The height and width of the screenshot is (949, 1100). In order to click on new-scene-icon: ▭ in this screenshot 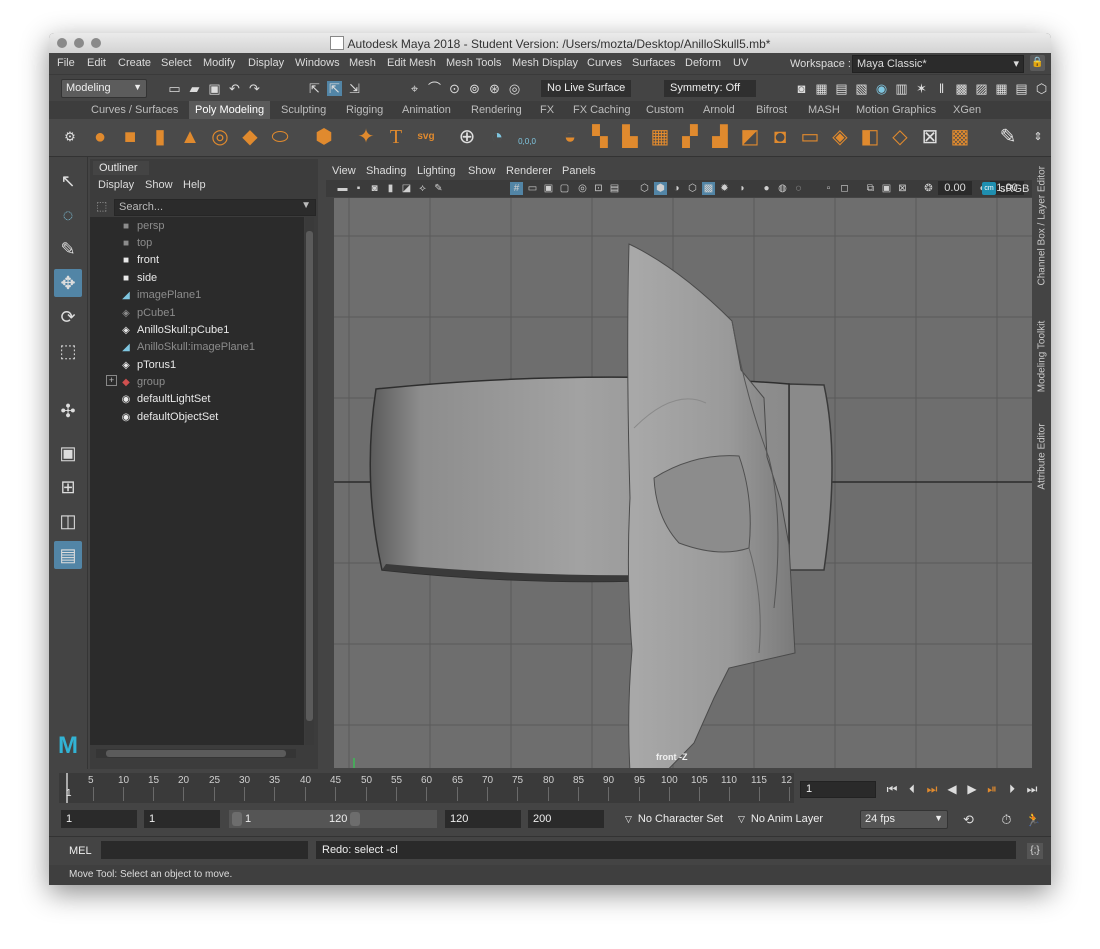, I will do `click(174, 88)`.